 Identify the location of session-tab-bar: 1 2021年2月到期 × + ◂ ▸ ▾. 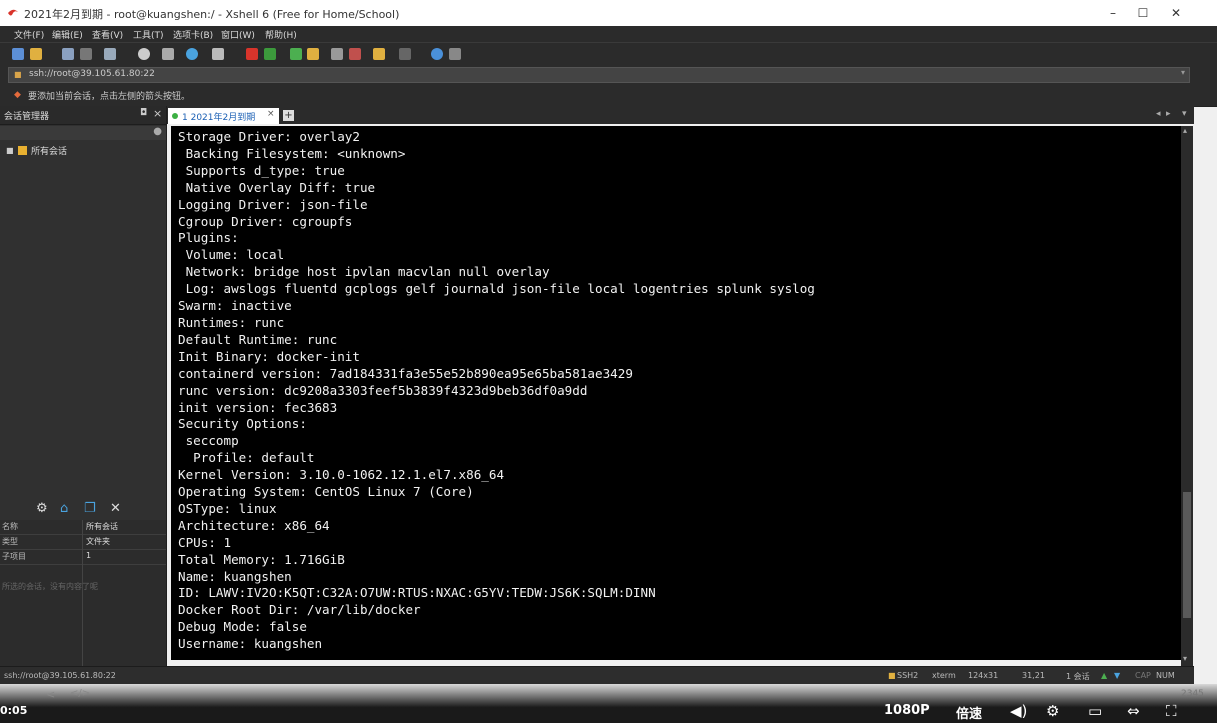
(680, 115).